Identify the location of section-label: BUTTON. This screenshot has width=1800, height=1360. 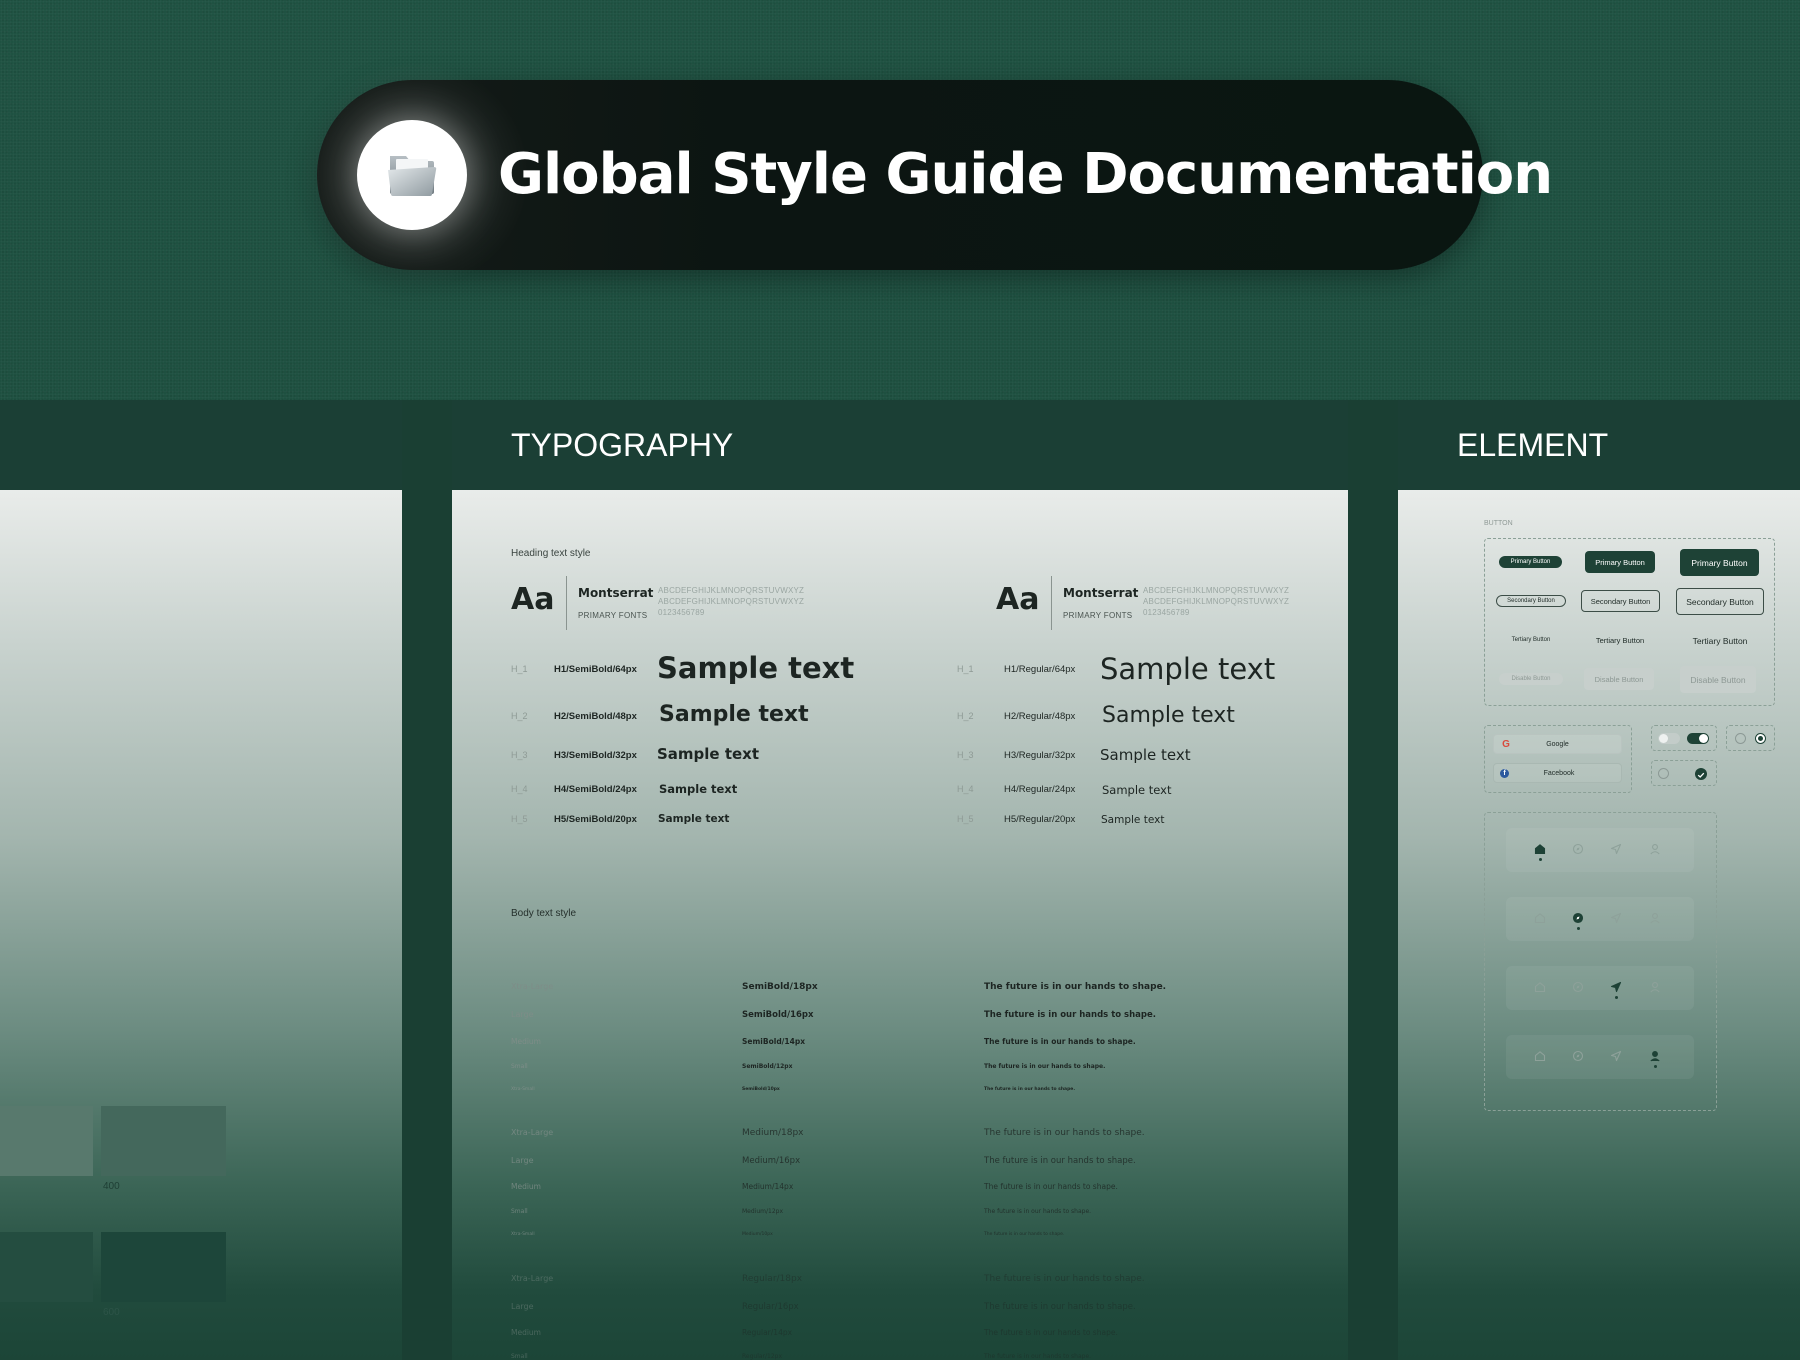
(1498, 523).